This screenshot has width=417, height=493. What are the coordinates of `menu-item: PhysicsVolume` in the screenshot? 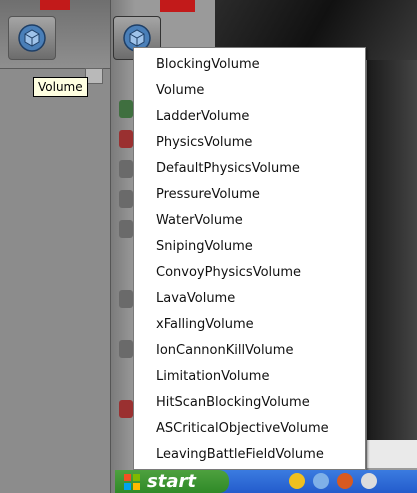 It's located at (249, 143).